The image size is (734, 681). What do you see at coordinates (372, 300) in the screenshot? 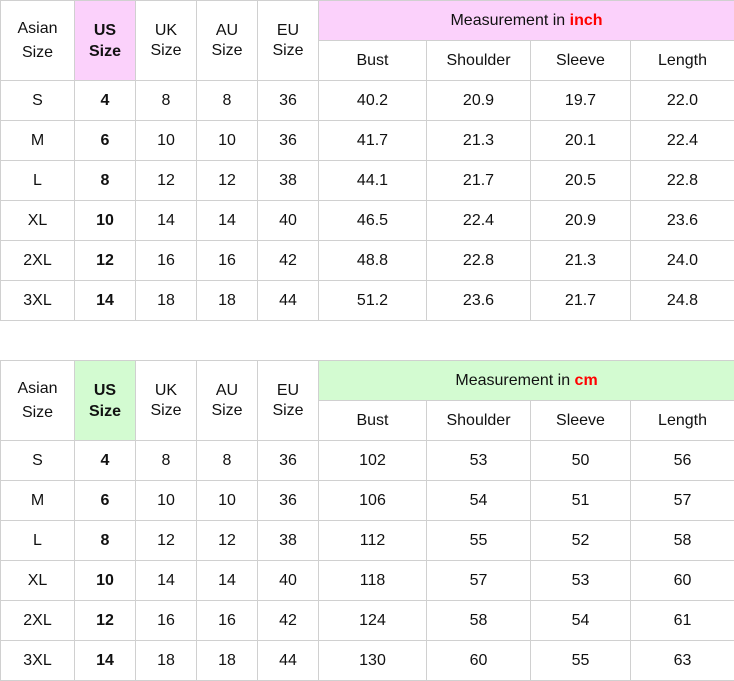
I see `bust-cell: 51.2` at bounding box center [372, 300].